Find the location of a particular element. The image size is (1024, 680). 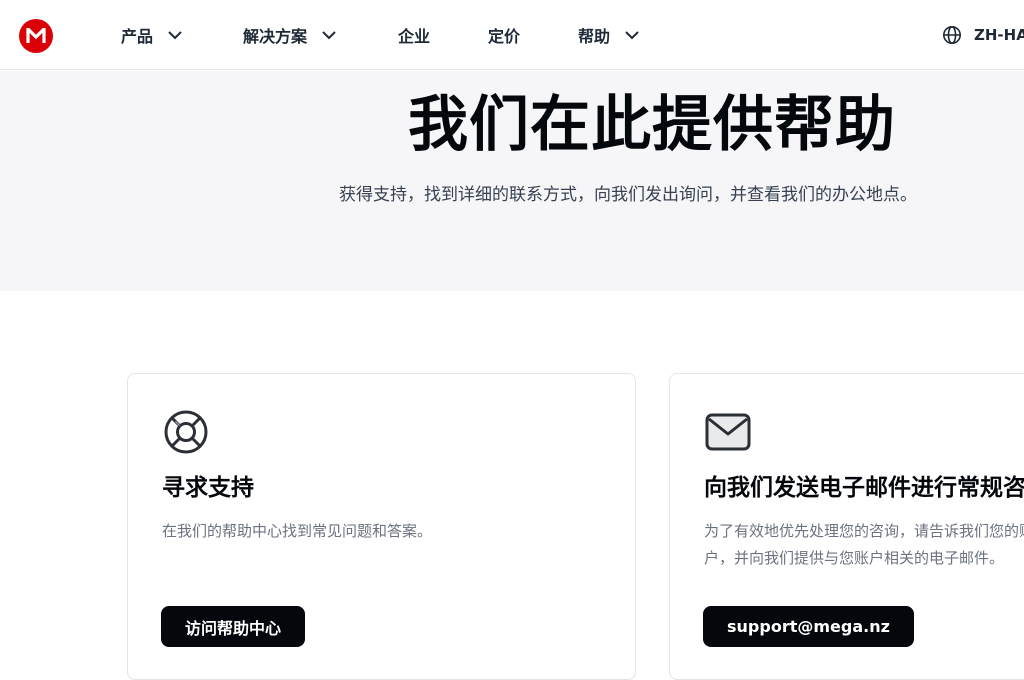

support-email-button: support@mega.nz is located at coordinates (808, 626).